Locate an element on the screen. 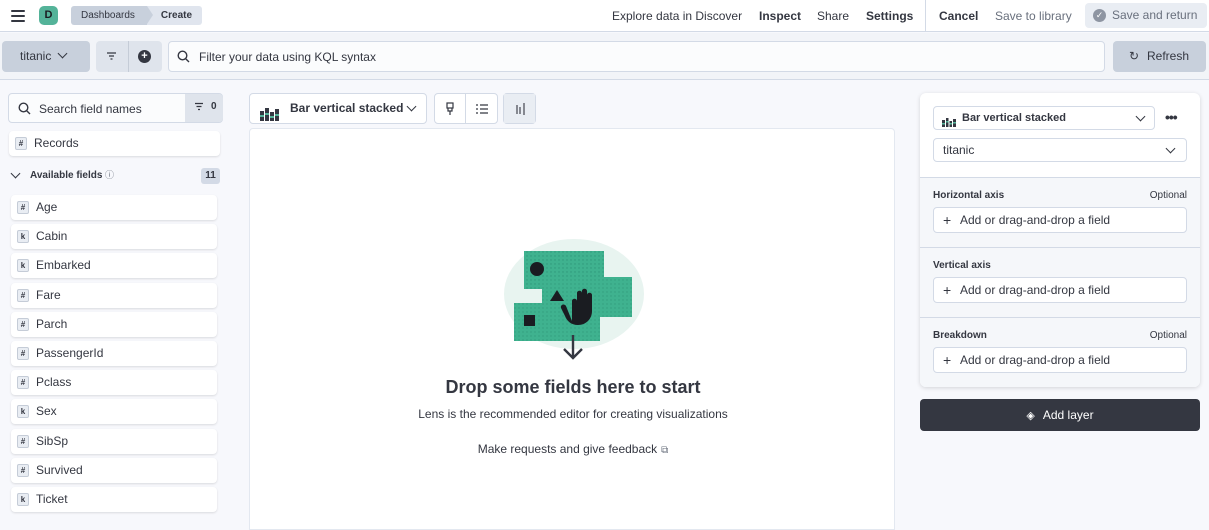 This screenshot has width=1209, height=530. field-item-embarked: k Embarked is located at coordinates (114, 266).